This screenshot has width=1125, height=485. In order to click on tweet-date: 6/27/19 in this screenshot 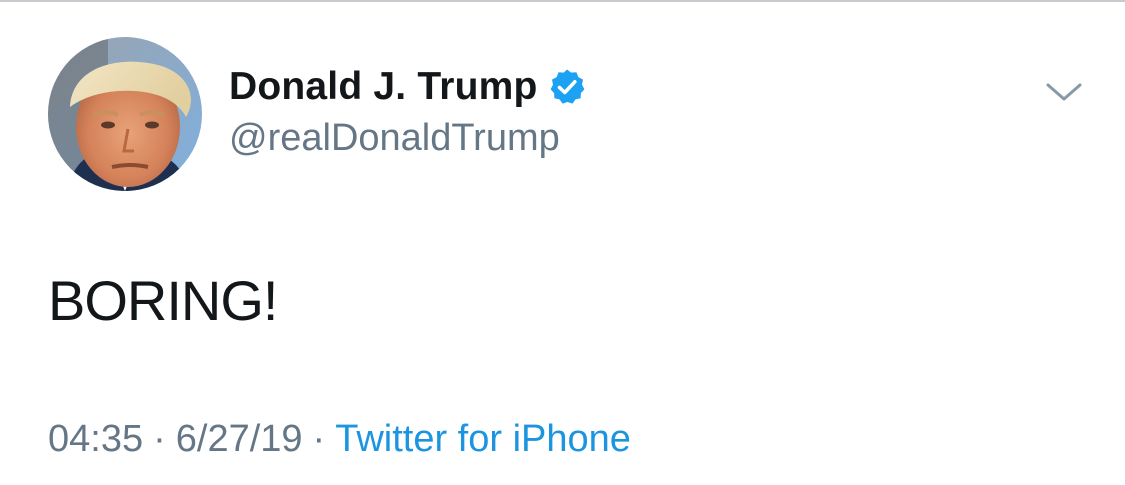, I will do `click(239, 439)`.